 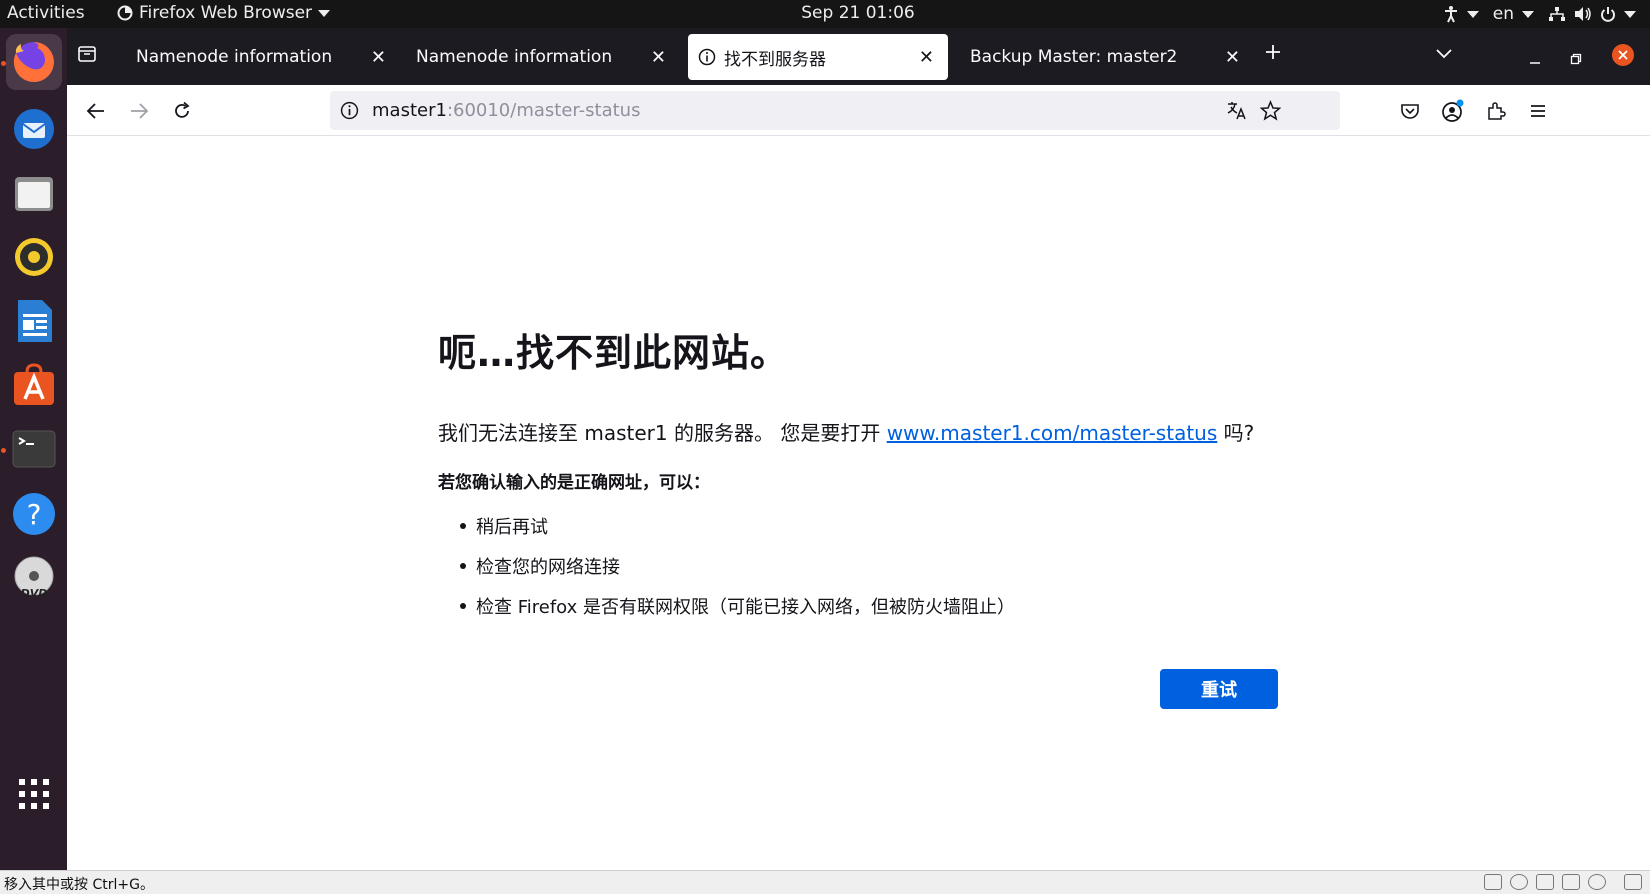 I want to click on terminal-icon, so click(x=34, y=449).